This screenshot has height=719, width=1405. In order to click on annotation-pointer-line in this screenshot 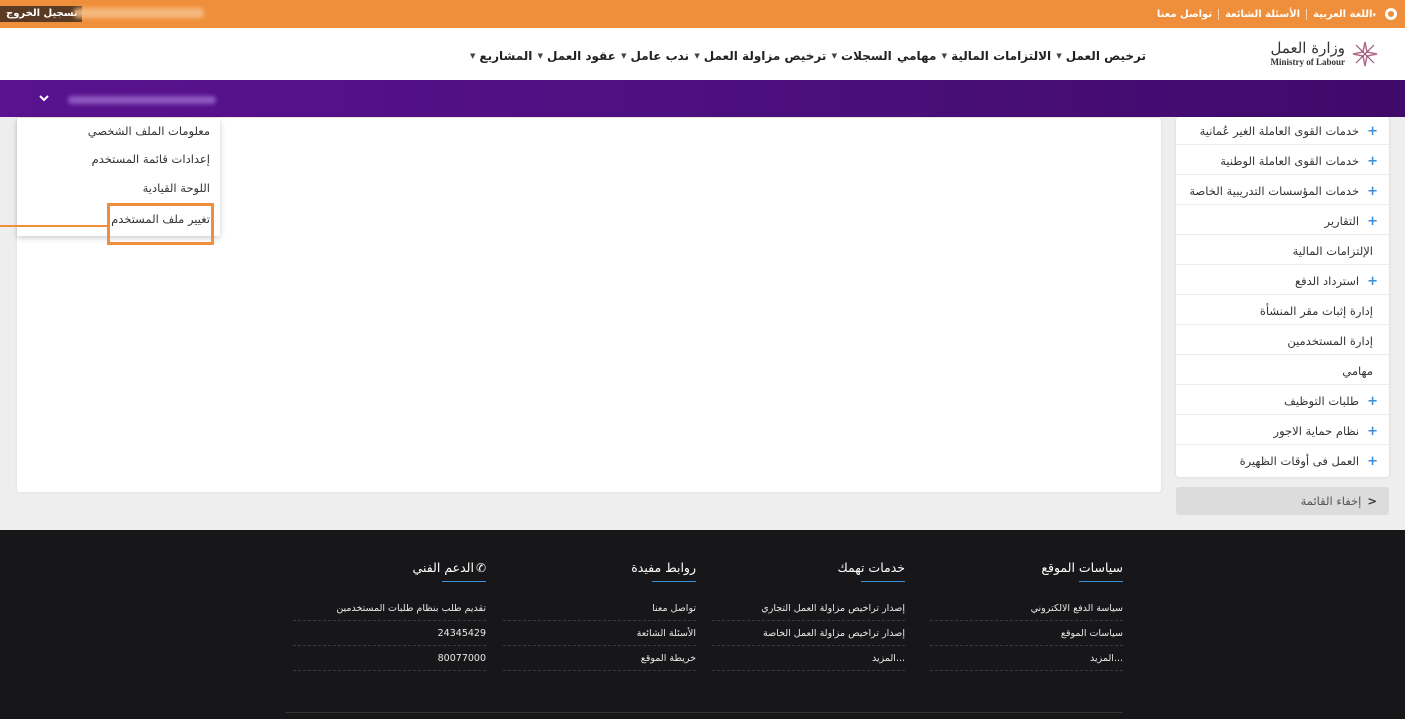, I will do `click(54, 226)`.